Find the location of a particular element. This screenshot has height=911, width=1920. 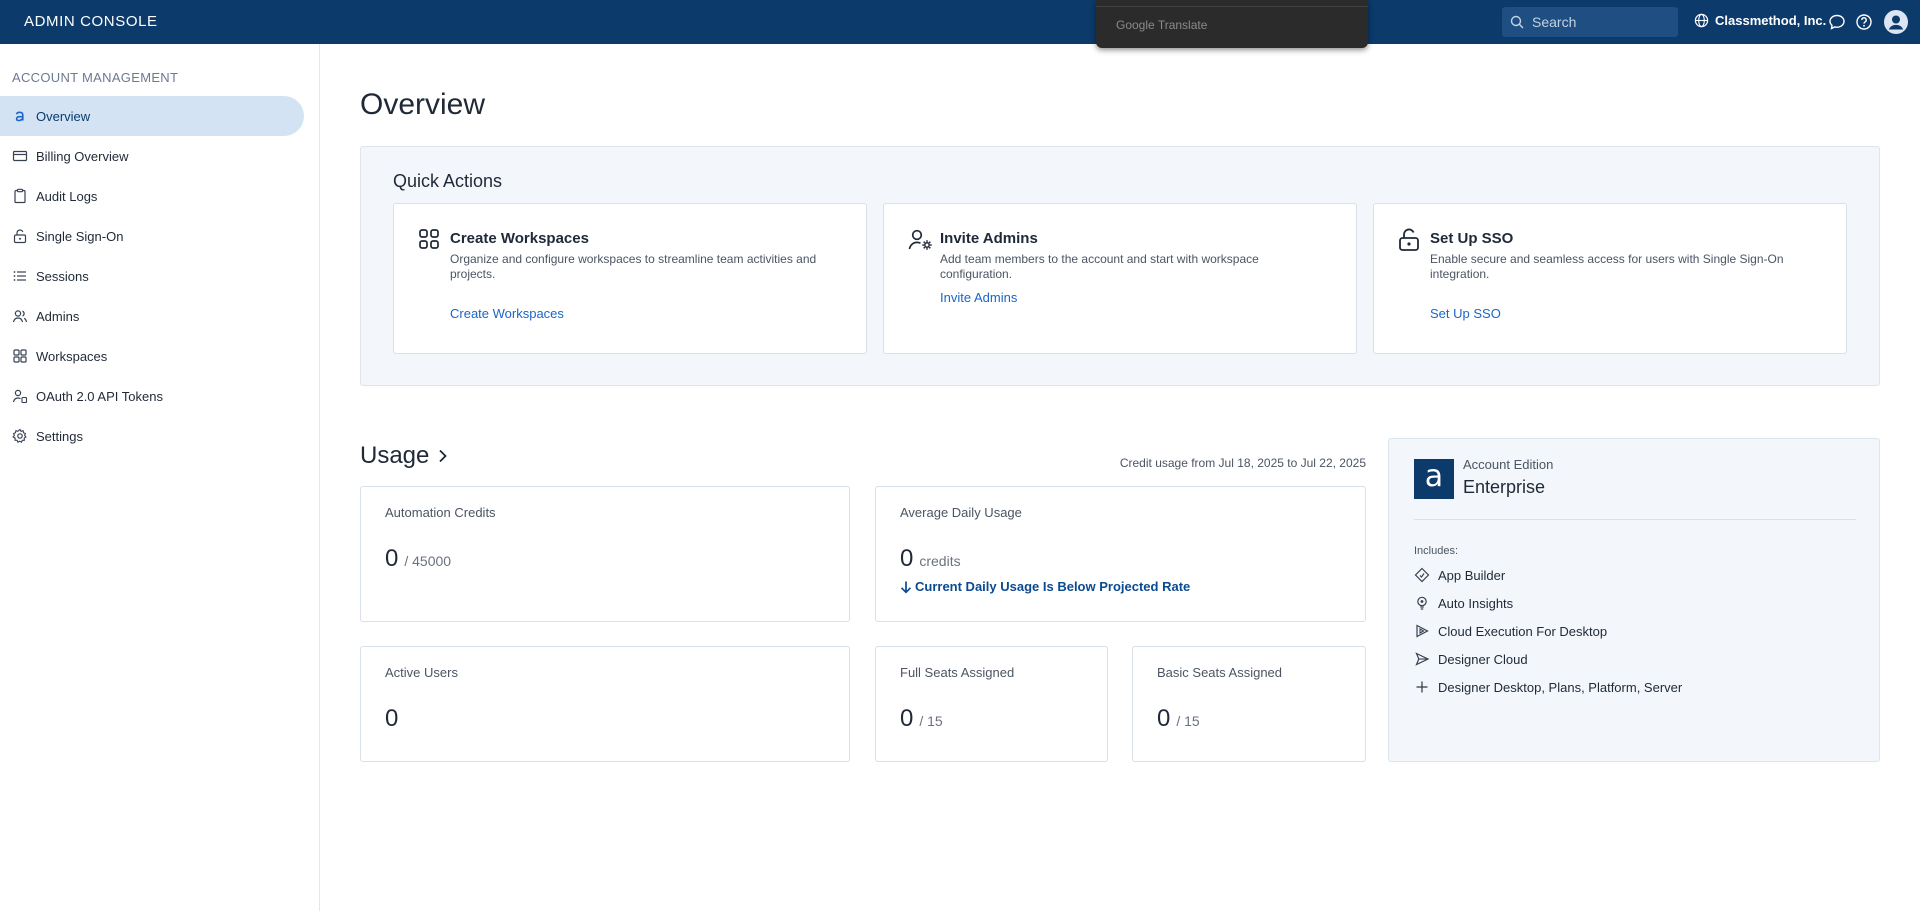

sidebar-item-sessions: Sessions is located at coordinates (152, 276).